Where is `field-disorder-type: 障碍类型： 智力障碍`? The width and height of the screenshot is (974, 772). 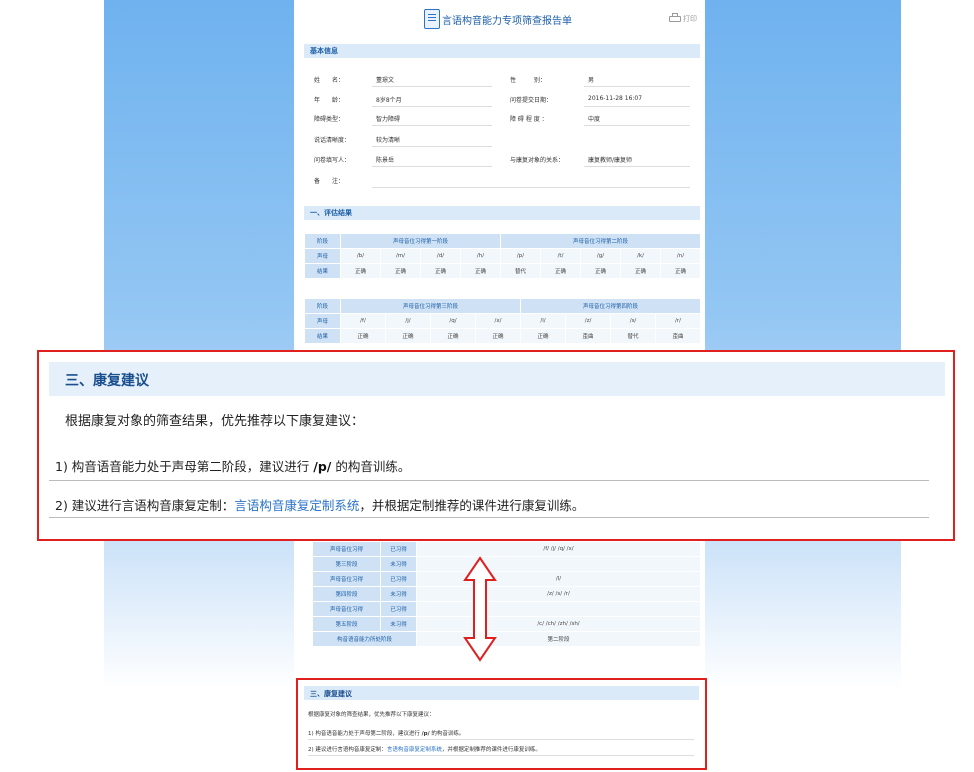 field-disorder-type: 障碍类型： 智力障碍 is located at coordinates (357, 119).